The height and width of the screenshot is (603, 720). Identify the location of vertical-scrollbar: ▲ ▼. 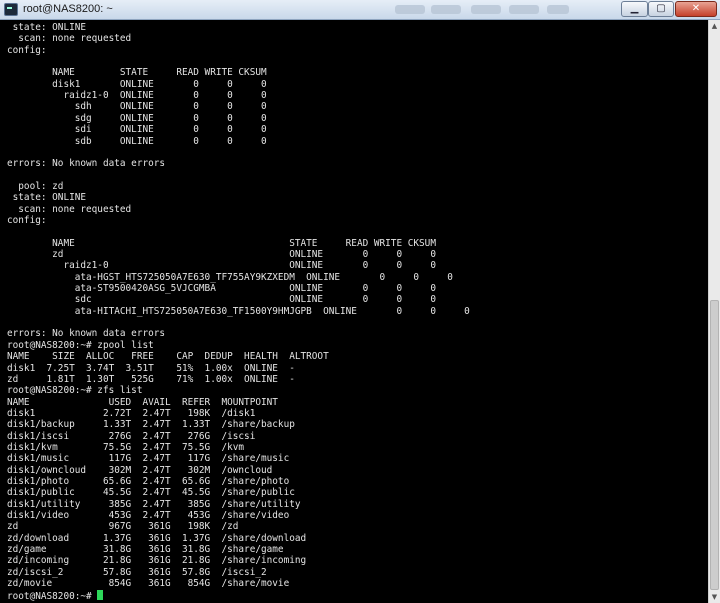
(714, 311).